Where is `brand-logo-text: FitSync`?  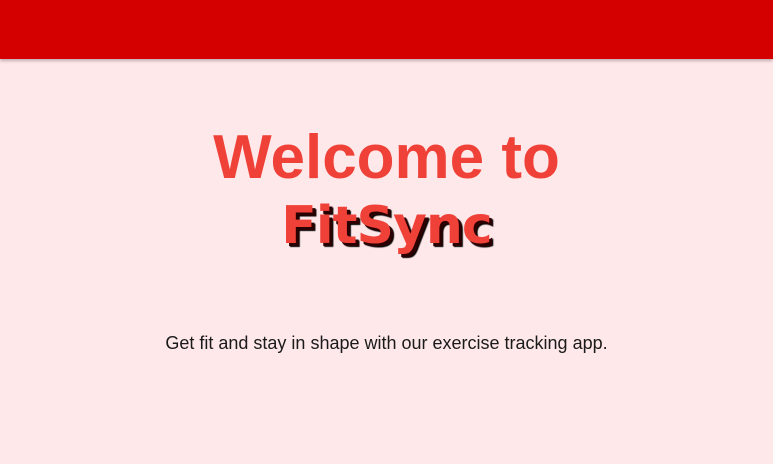 brand-logo-text: FitSync is located at coordinates (386, 226).